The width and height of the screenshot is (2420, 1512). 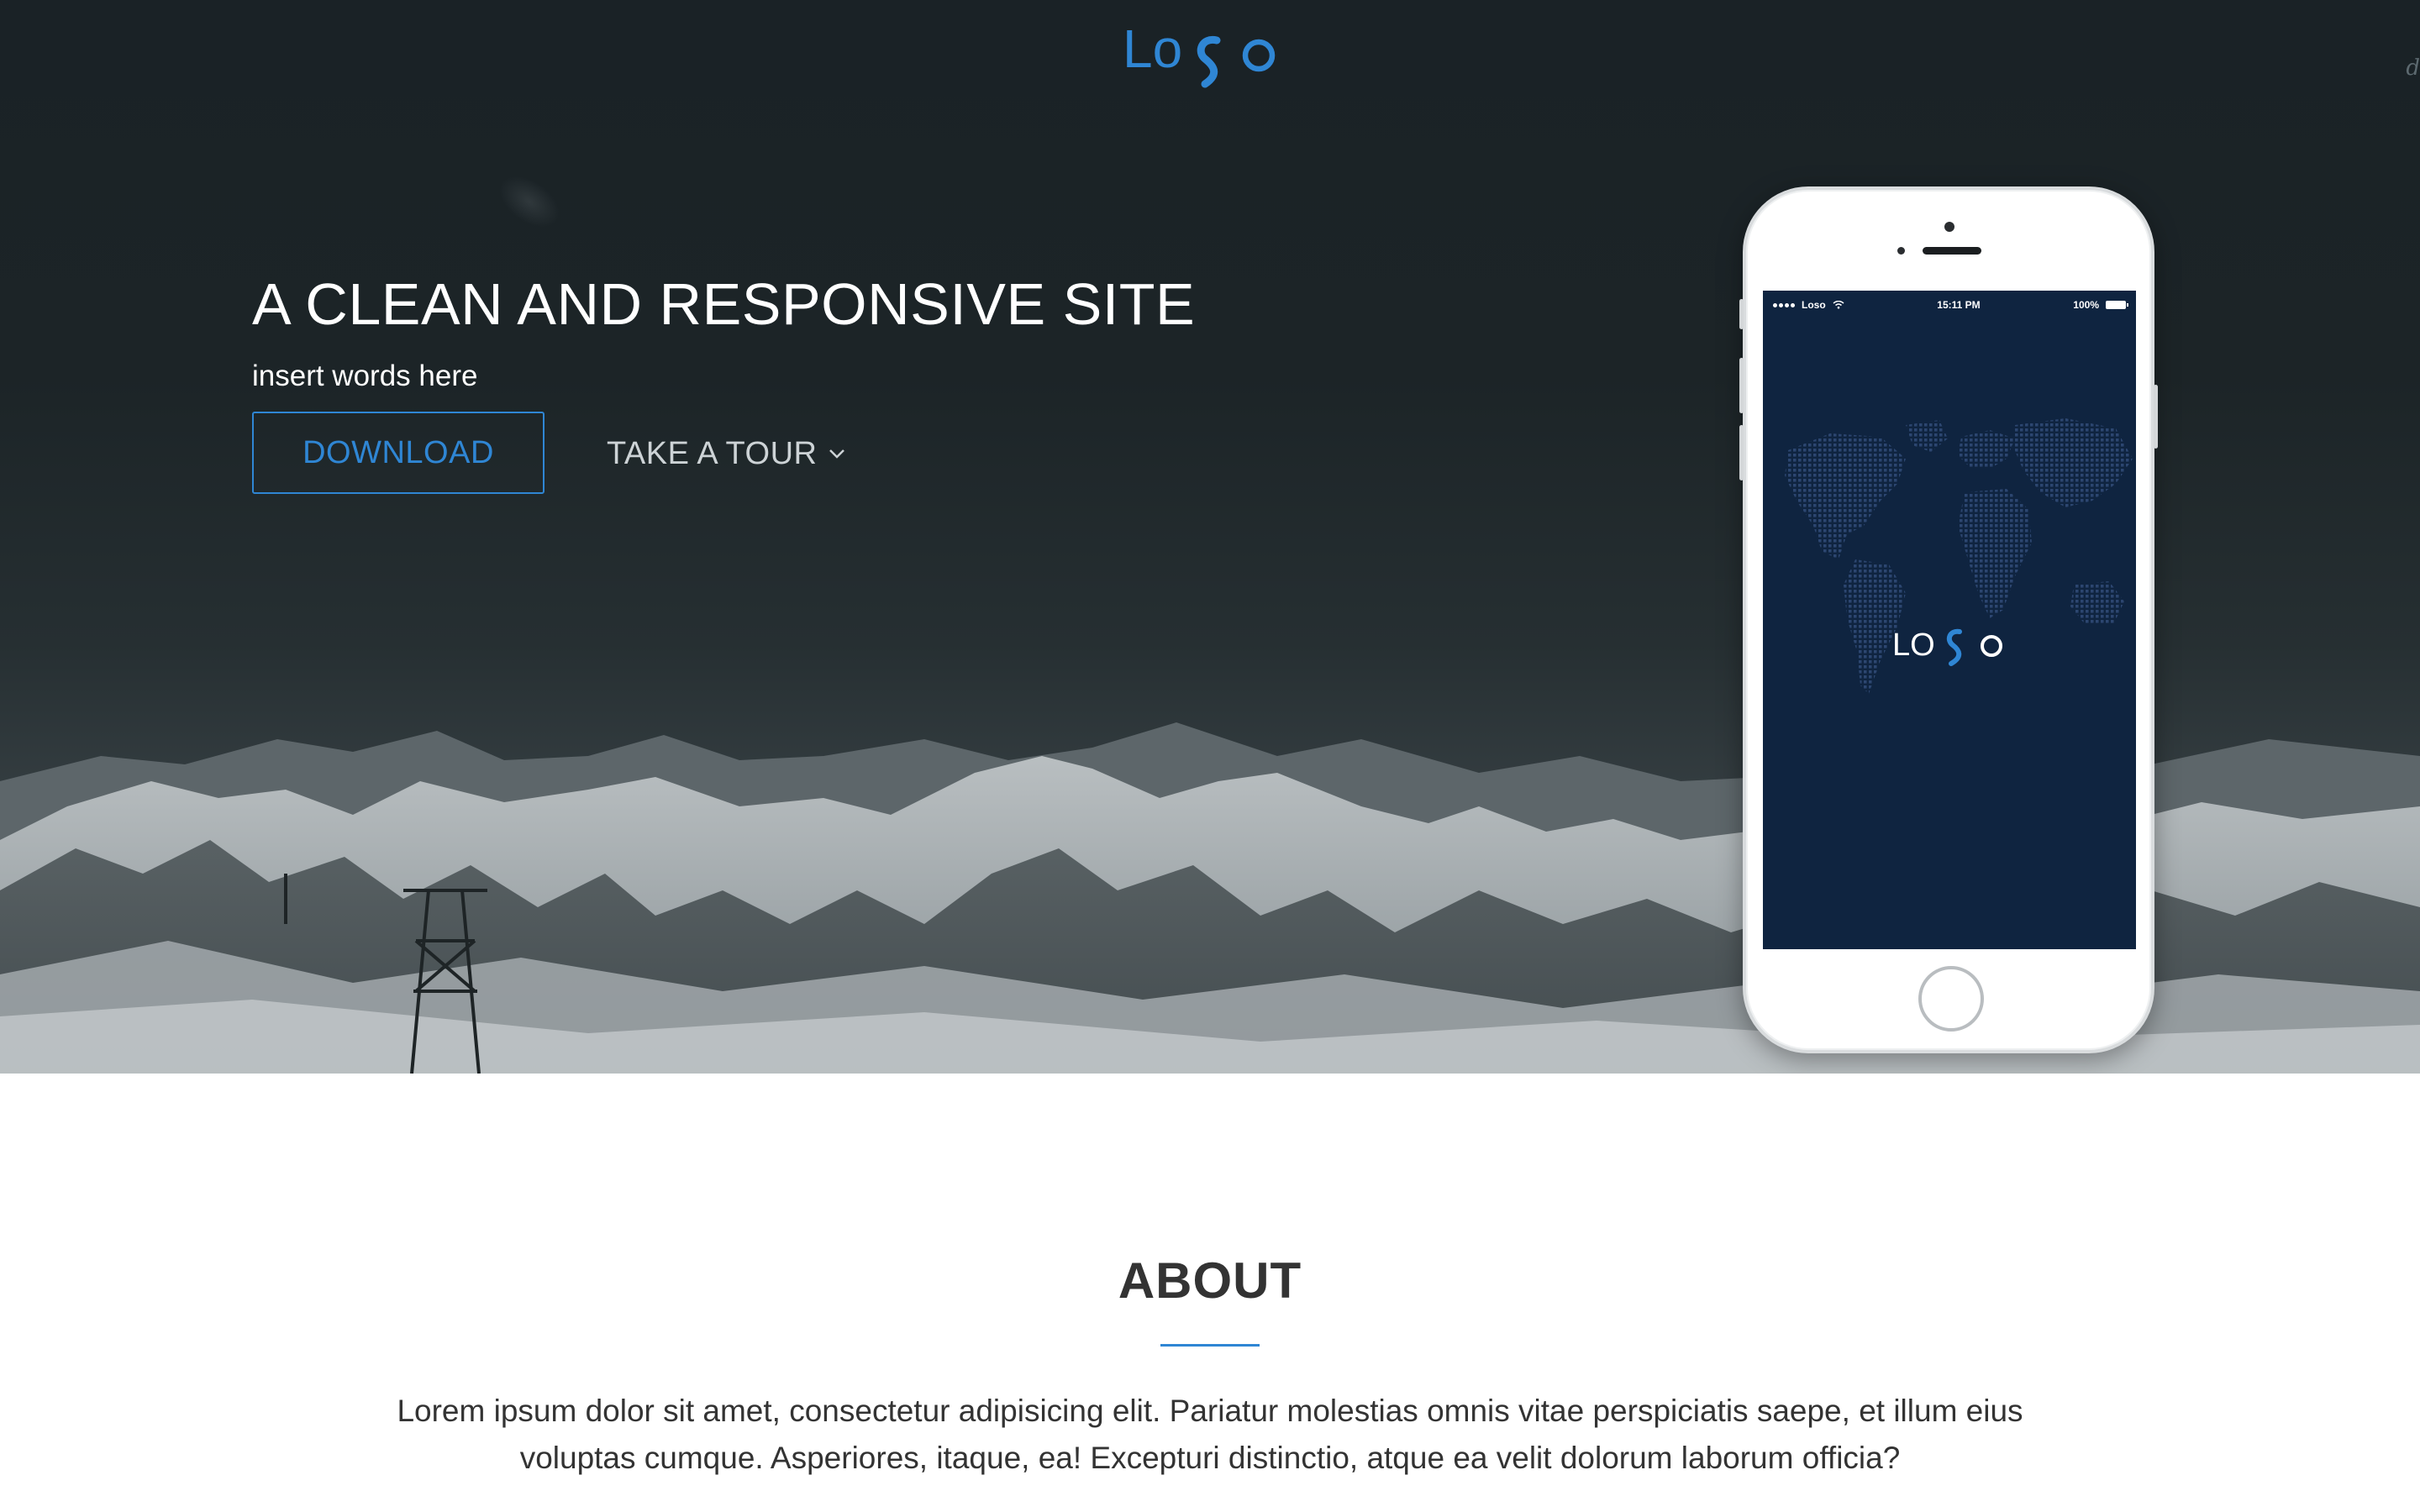 What do you see at coordinates (724, 304) in the screenshot?
I see `hero-title: A CLEAN AND RESPONSIVE SITE` at bounding box center [724, 304].